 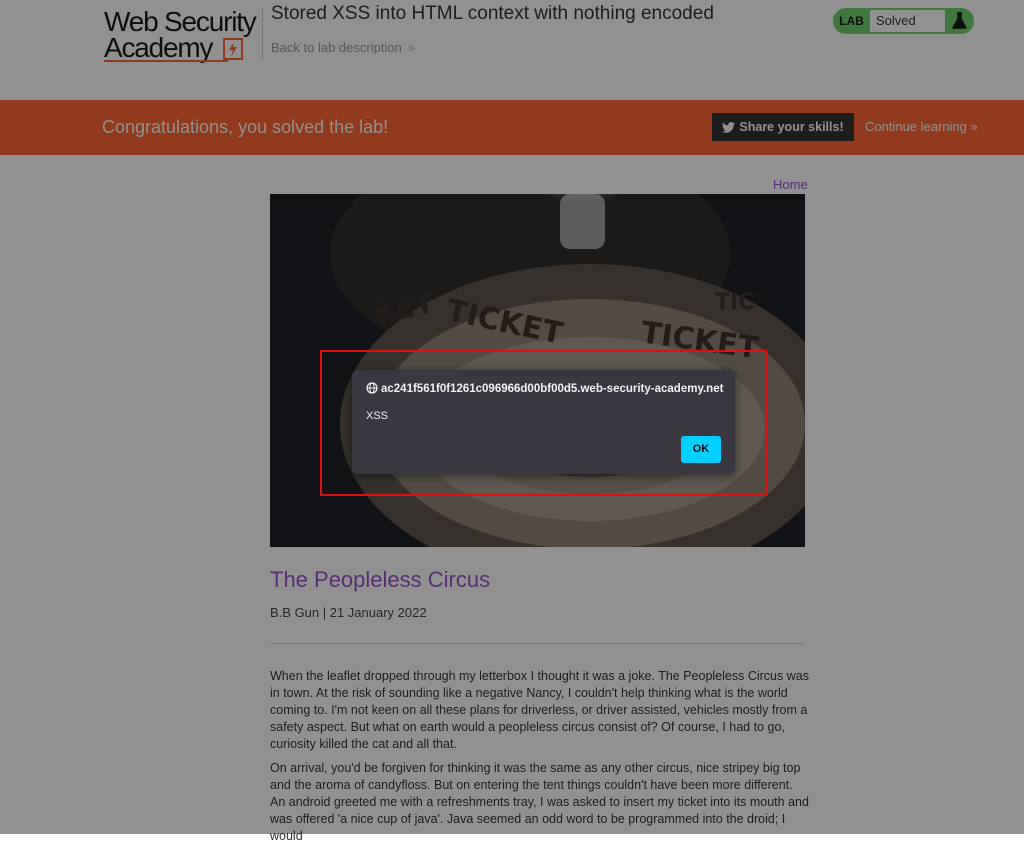 I want to click on globe-icon, so click(x=372, y=388).